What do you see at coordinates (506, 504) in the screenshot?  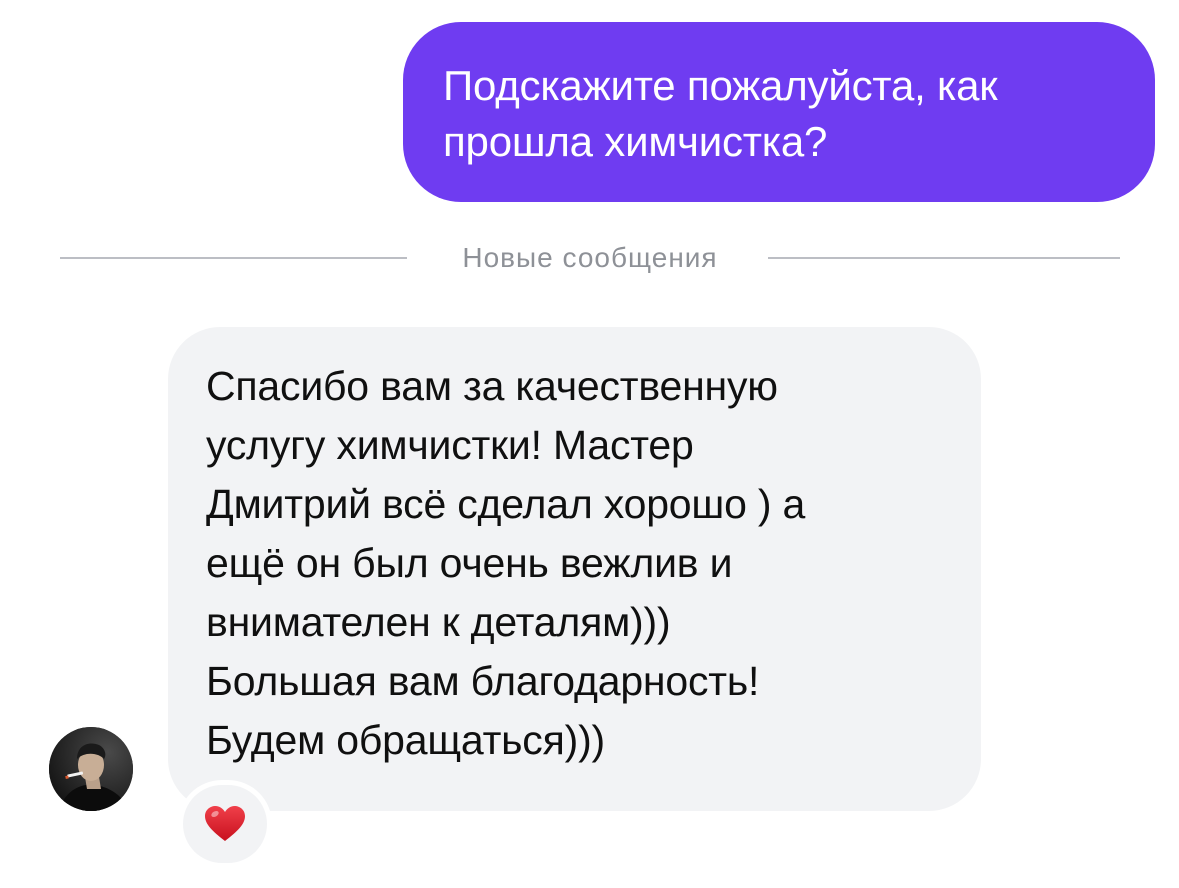 I see `incoming-message-line: Дмитрий всё сделал хорошо ) а` at bounding box center [506, 504].